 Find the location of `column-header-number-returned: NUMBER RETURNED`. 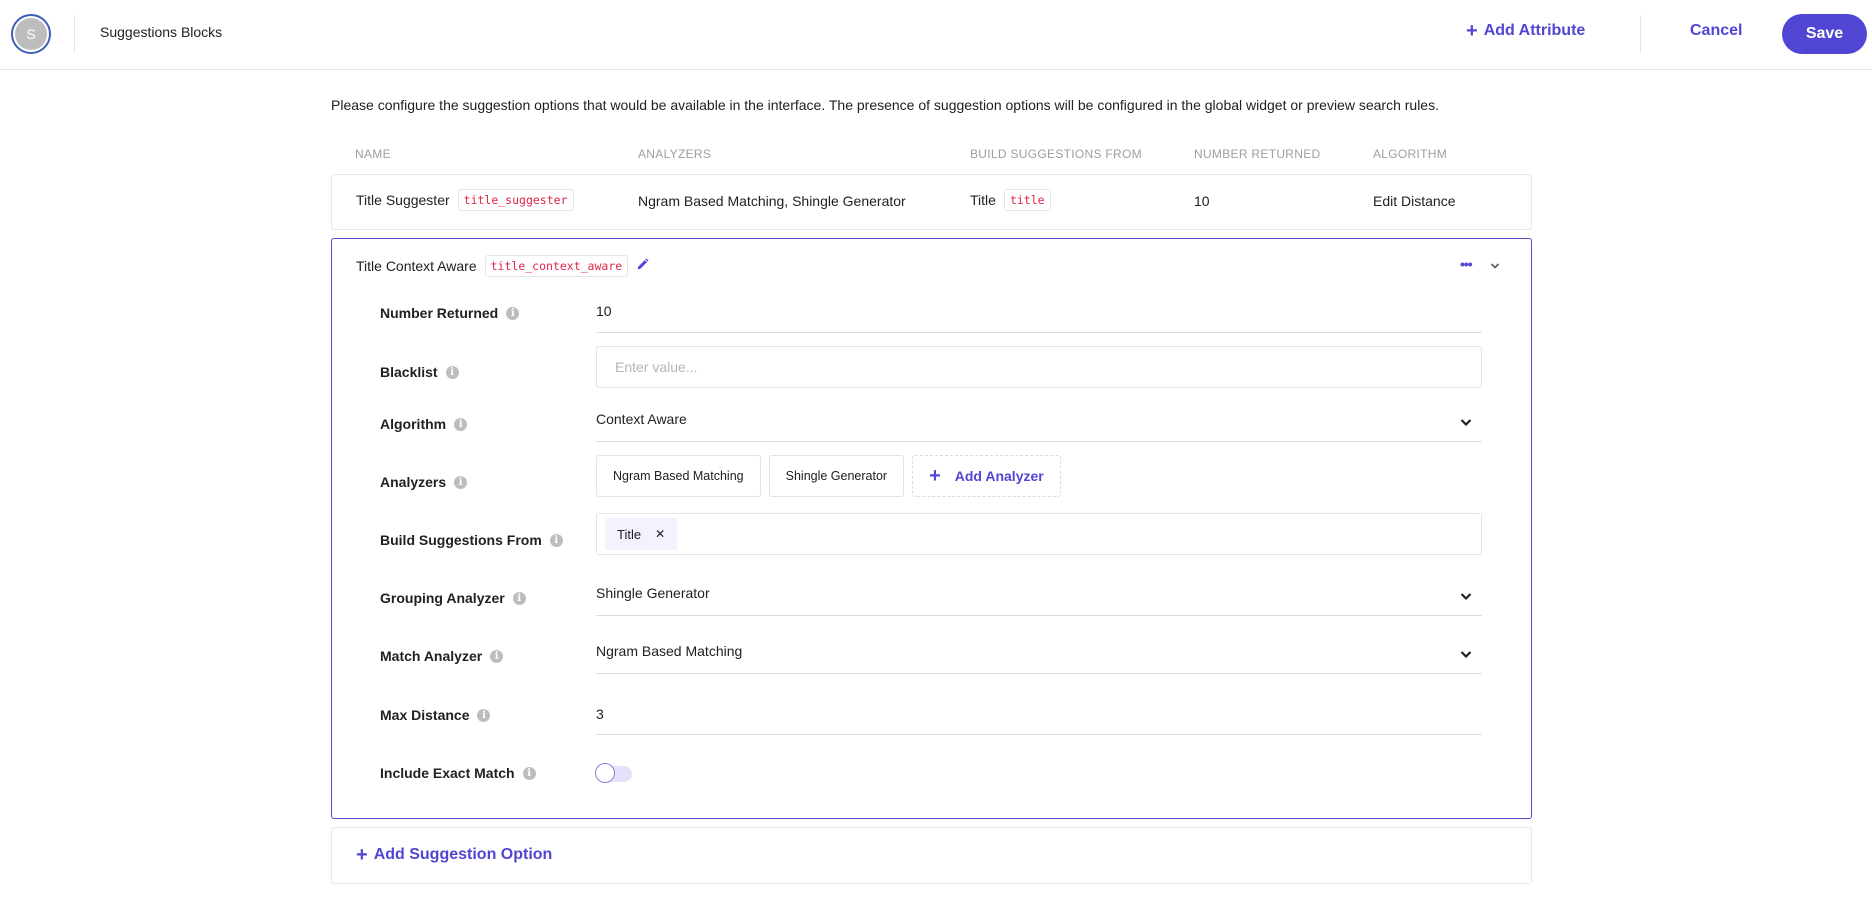

column-header-number-returned: NUMBER RETURNED is located at coordinates (1257, 154).